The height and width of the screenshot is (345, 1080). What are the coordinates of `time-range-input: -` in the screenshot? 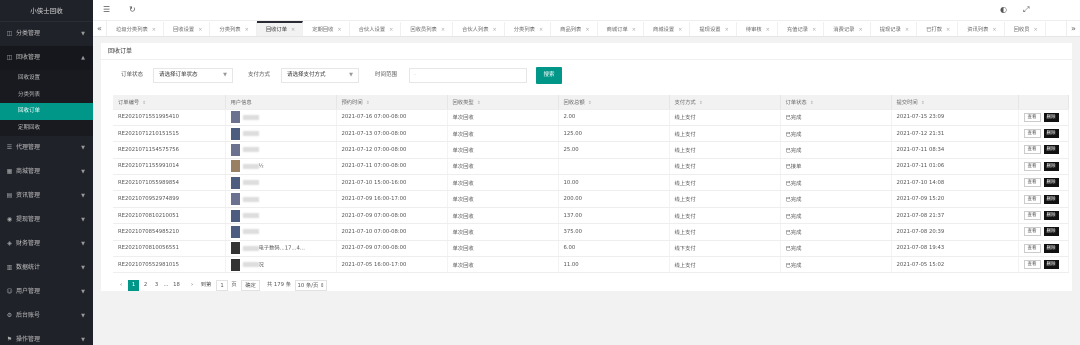 It's located at (468, 75).